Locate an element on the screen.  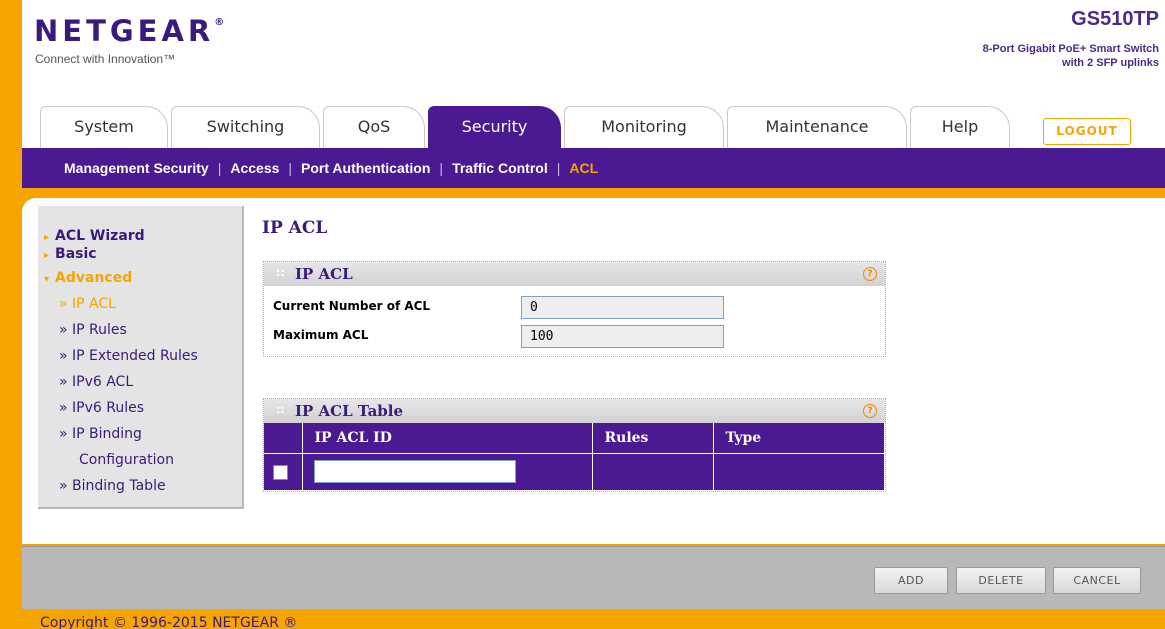
add-button: ADD is located at coordinates (911, 580).